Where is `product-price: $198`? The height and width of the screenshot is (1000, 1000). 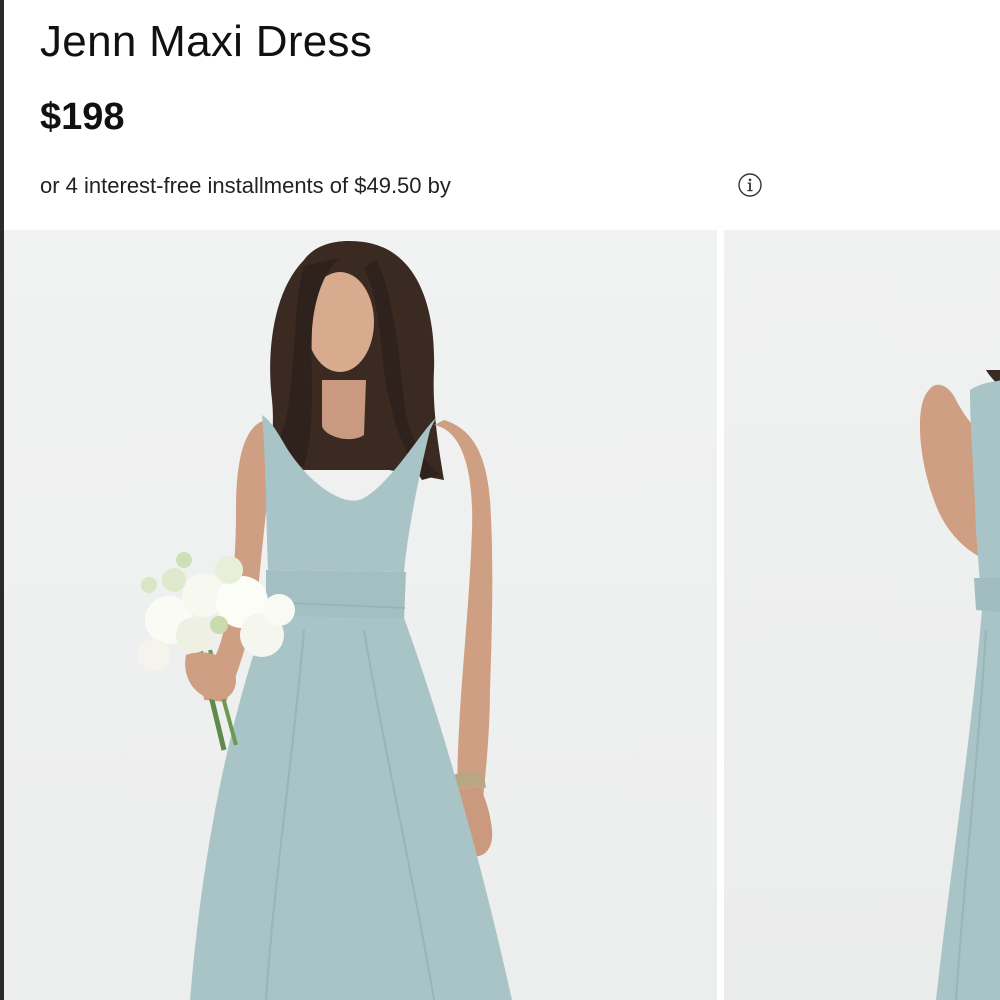 product-price: $198 is located at coordinates (82, 117).